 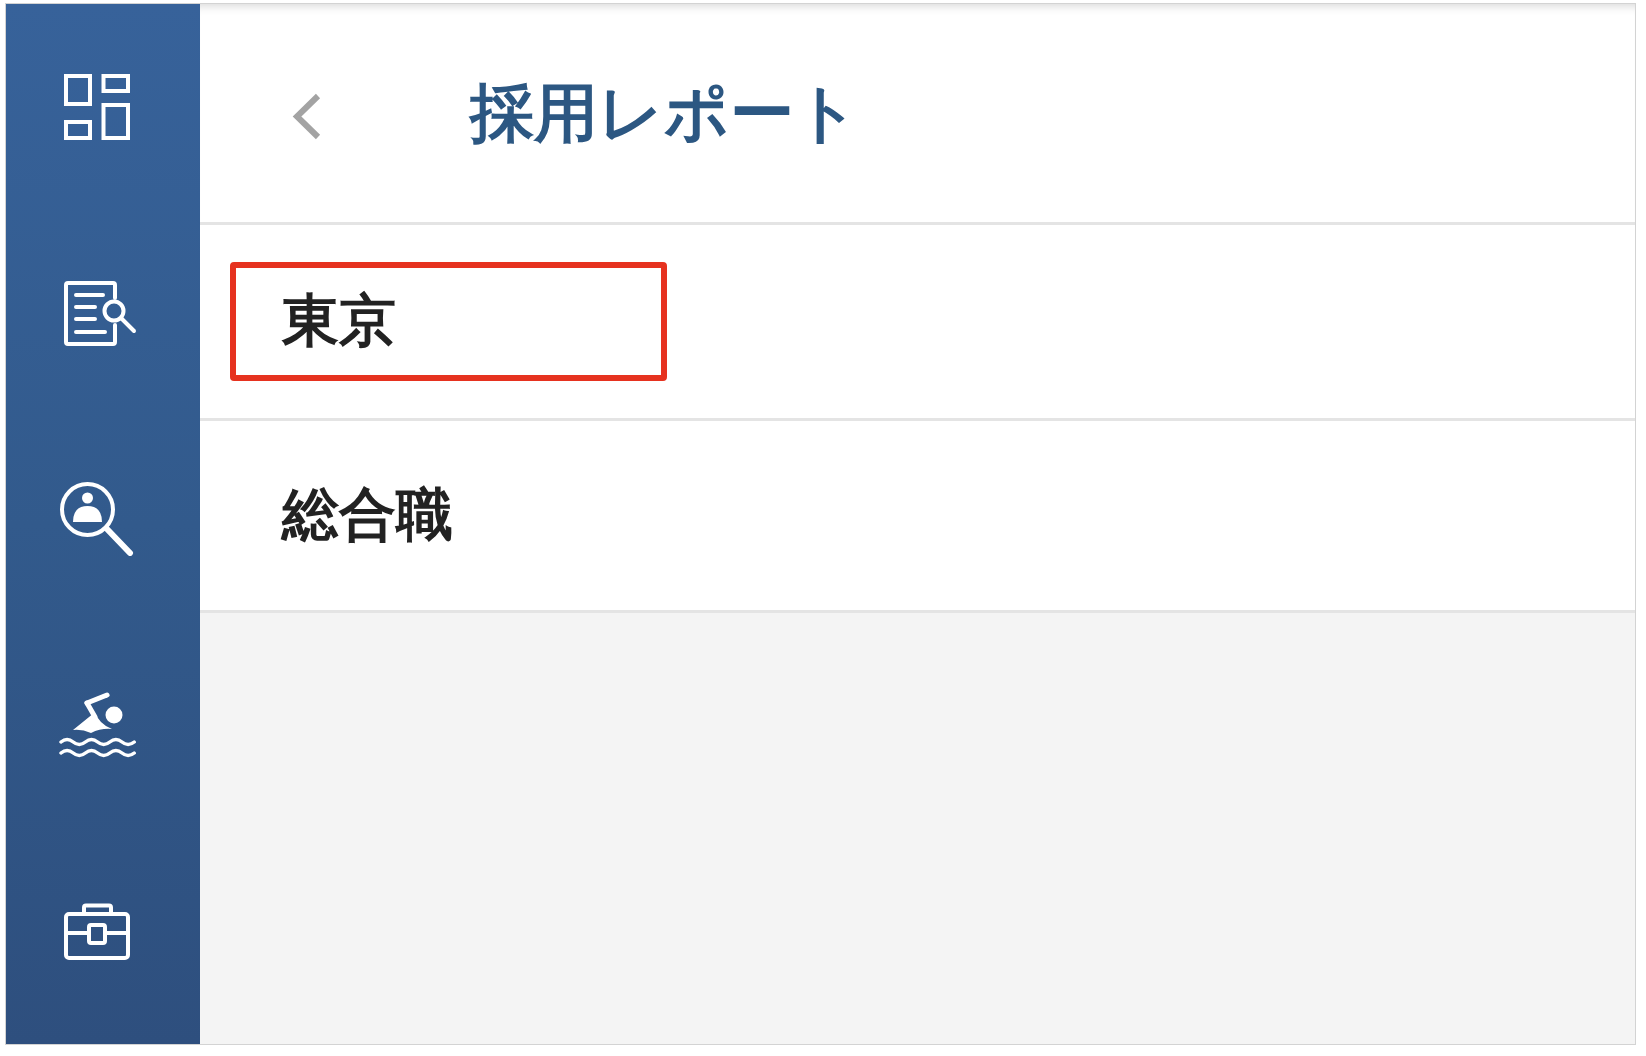 What do you see at coordinates (97, 931) in the screenshot?
I see `briefcase-icon` at bounding box center [97, 931].